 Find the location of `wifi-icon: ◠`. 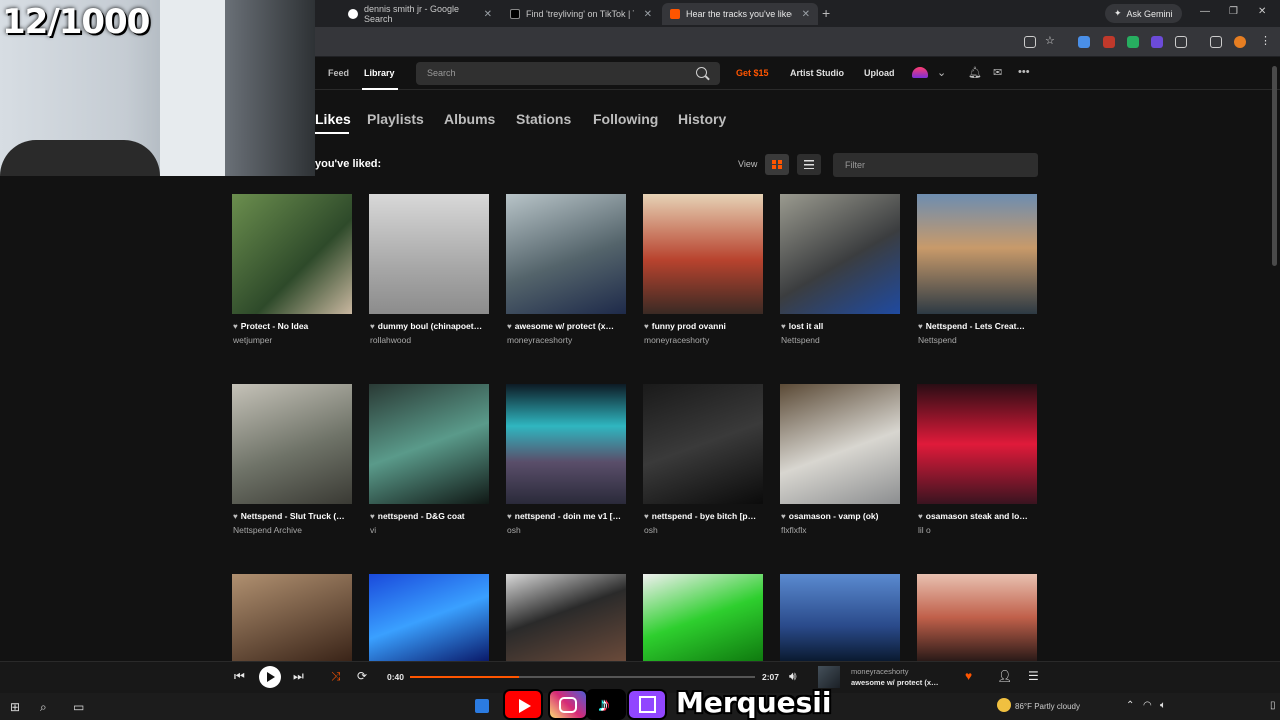

wifi-icon: ◠ is located at coordinates (1147, 705).